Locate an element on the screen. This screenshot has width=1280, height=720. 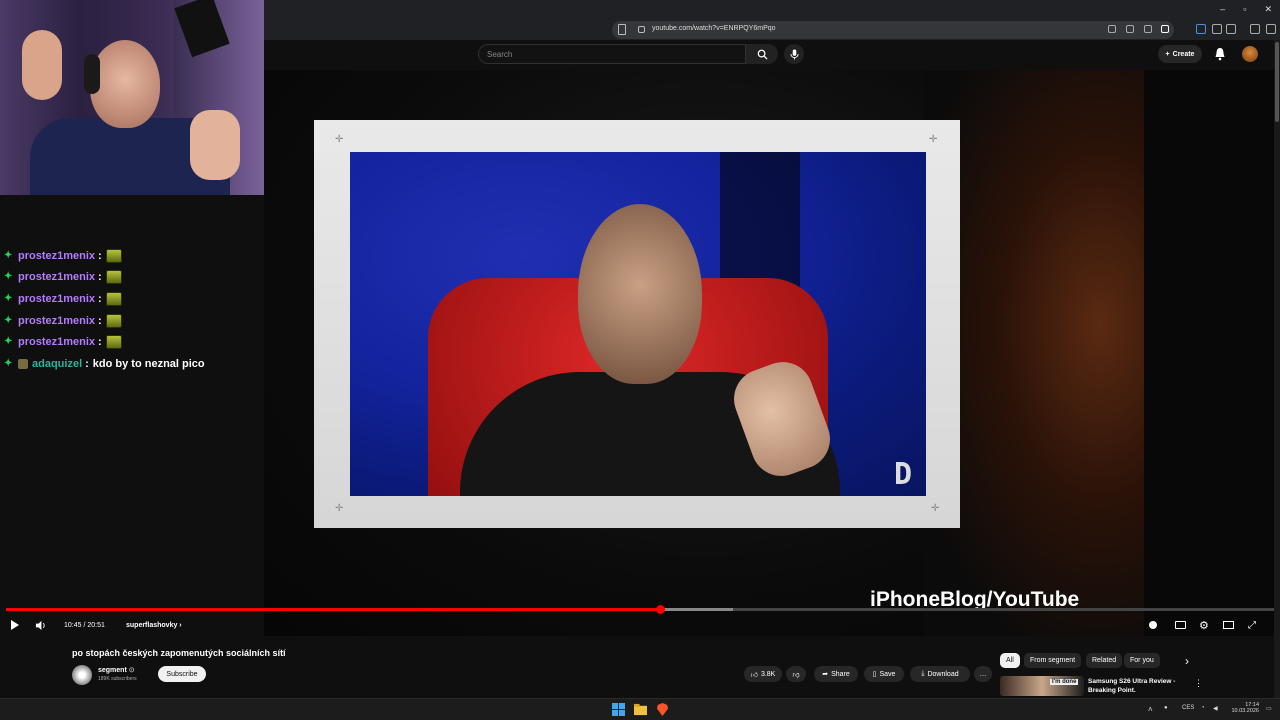
search-input: Search is located at coordinates (612, 54).